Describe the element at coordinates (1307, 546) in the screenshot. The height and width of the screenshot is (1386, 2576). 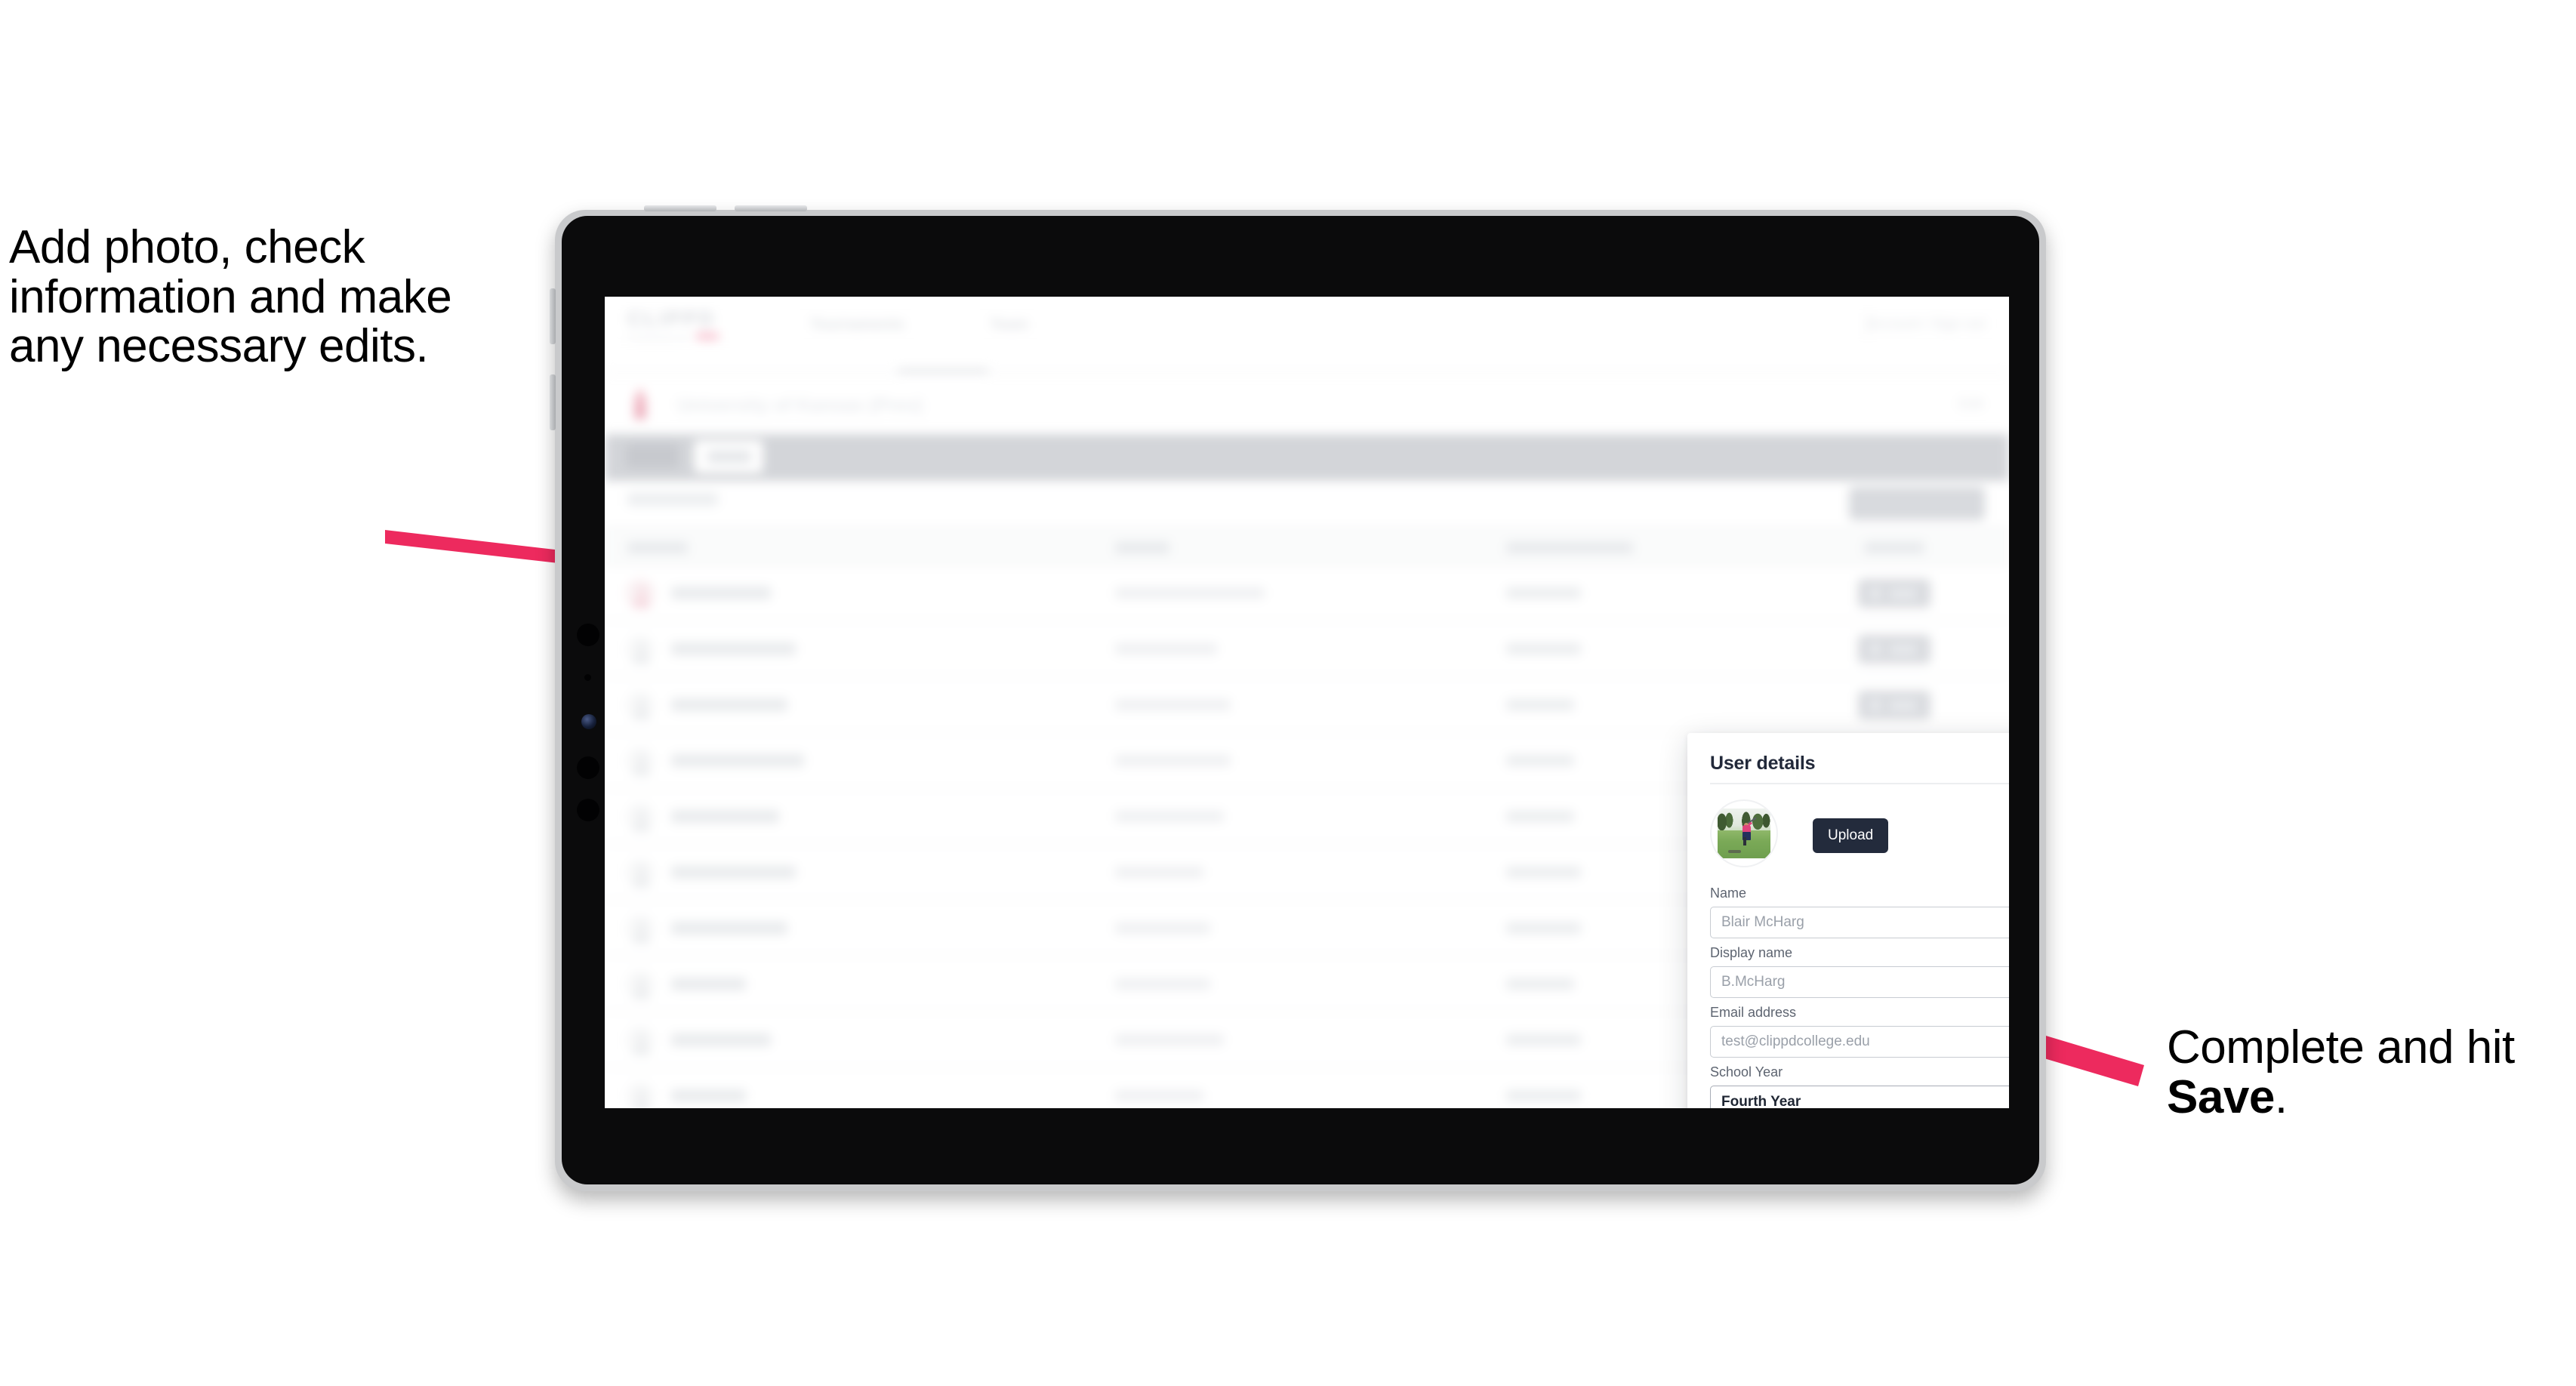
I see `table-header-row` at that location.